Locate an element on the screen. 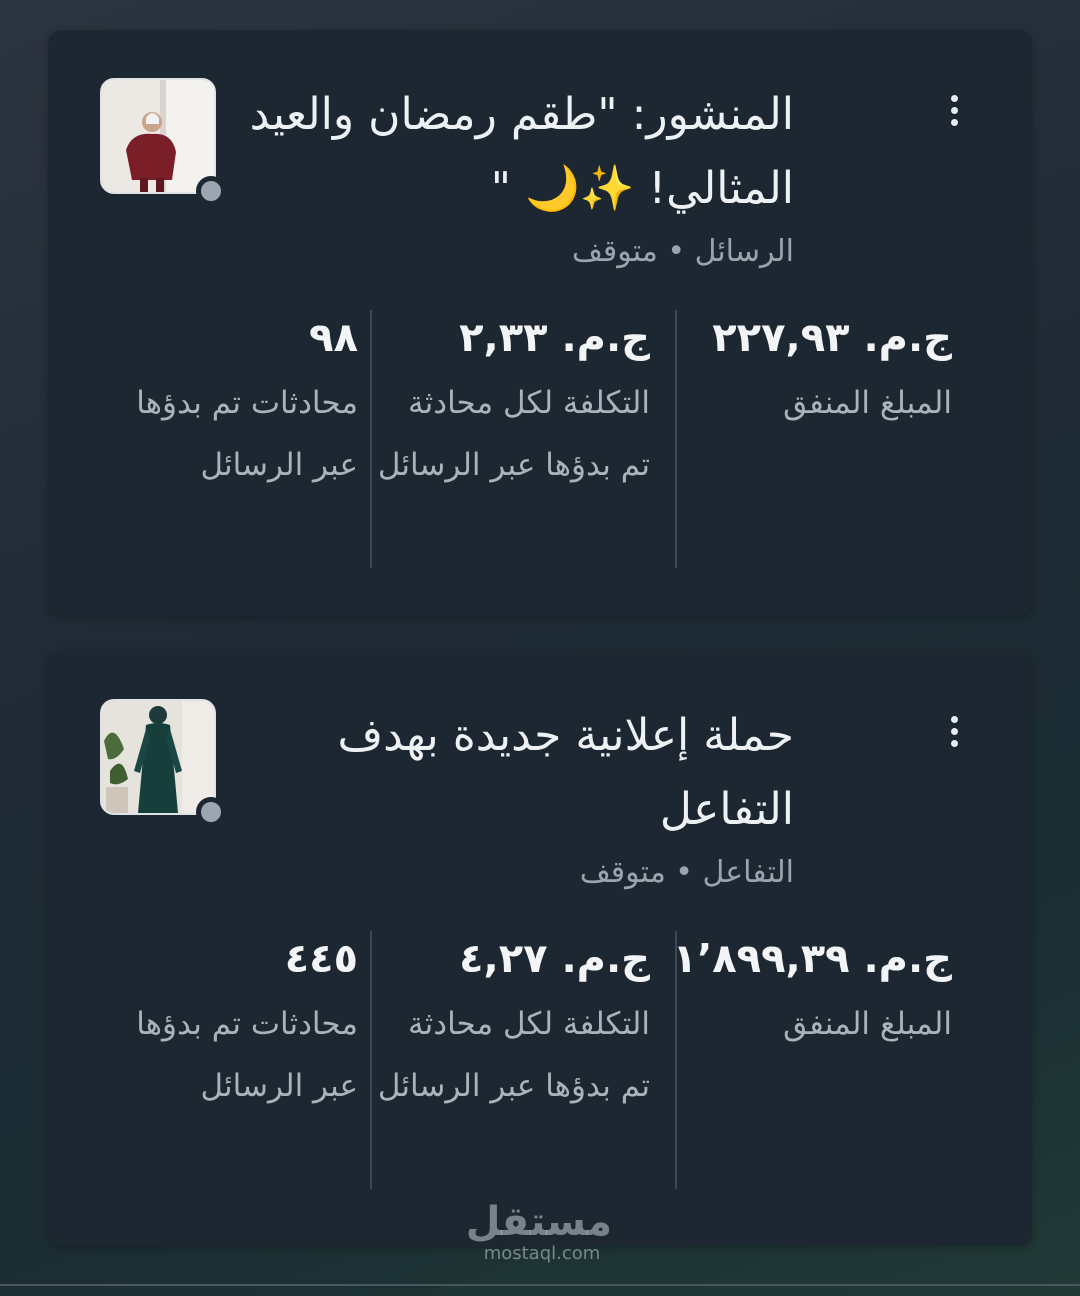 This screenshot has height=1296, width=1080. watermark-logo: مستقل is located at coordinates (538, 1222).